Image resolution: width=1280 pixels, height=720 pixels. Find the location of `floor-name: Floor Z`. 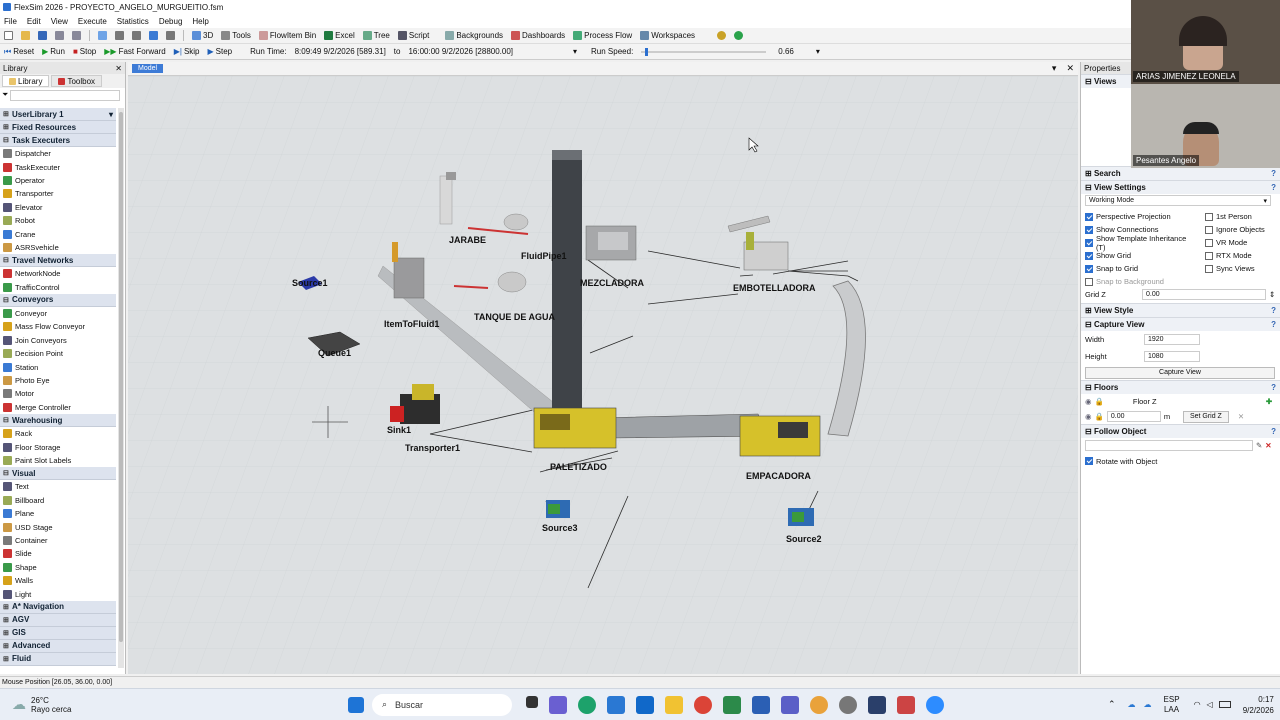

floor-name: Floor Z is located at coordinates (1198, 401).